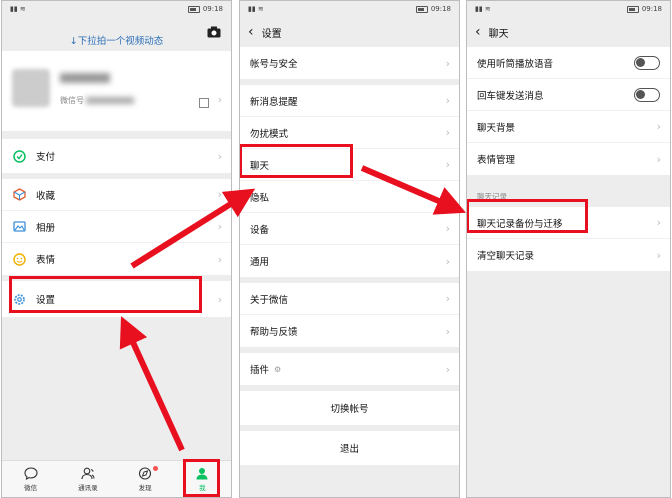  I want to click on highlight-tab-me, so click(201, 478).